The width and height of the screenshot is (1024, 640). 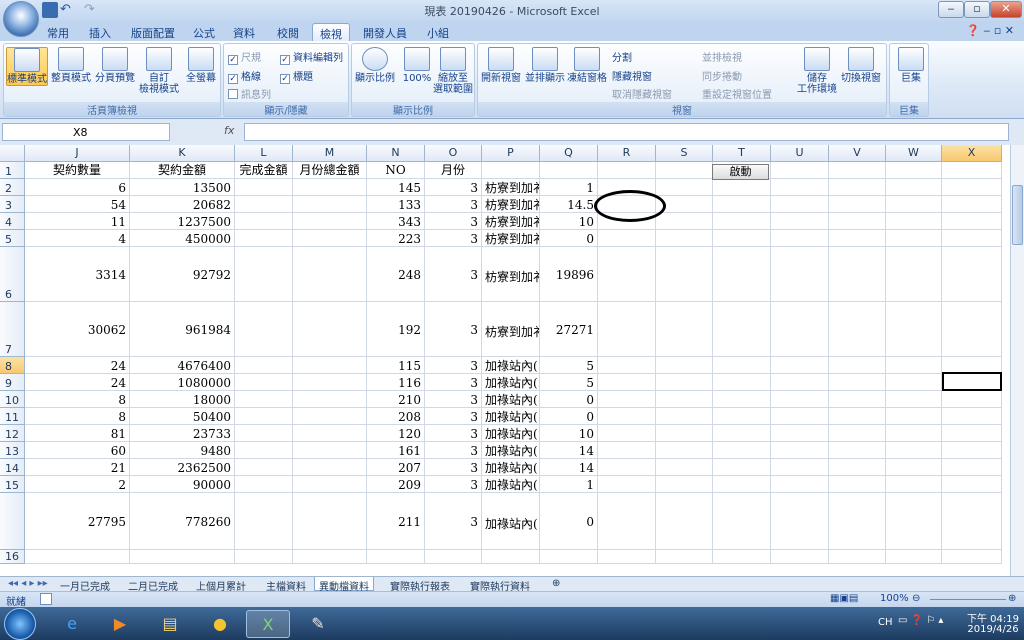 I want to click on cell-q2: 1, so click(x=569, y=187).